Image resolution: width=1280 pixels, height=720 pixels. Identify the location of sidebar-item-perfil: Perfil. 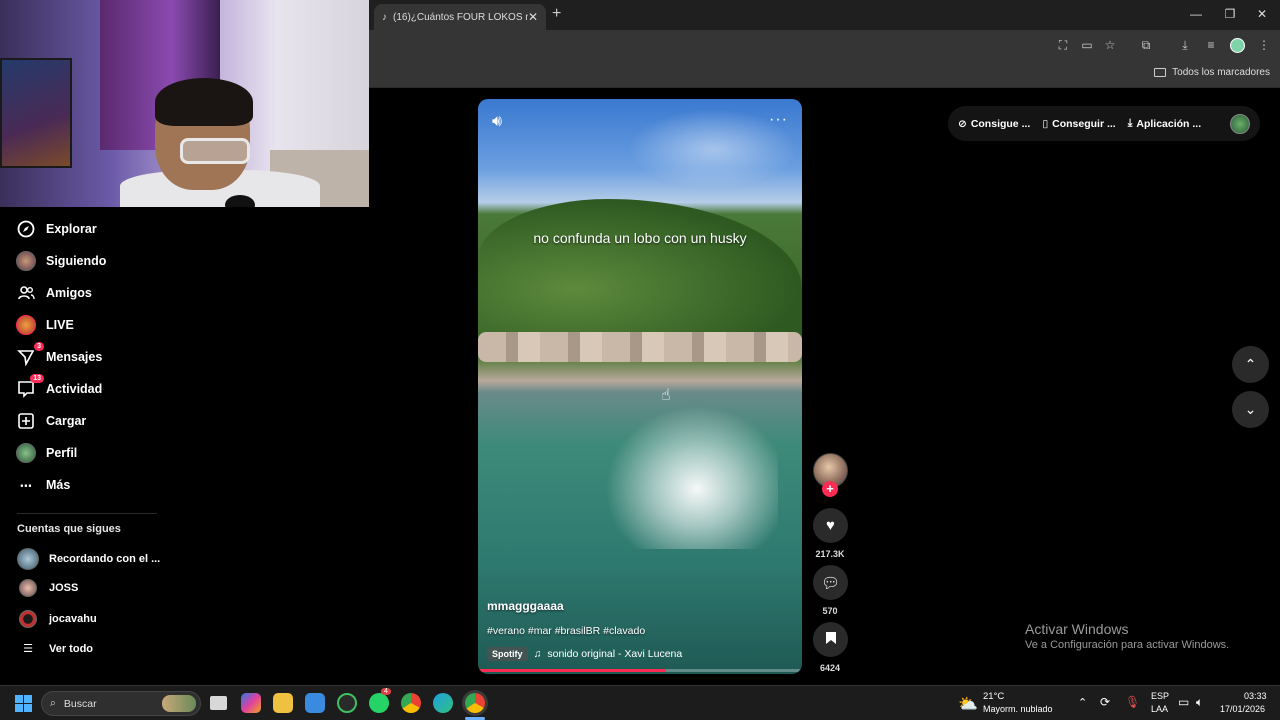
(46, 453).